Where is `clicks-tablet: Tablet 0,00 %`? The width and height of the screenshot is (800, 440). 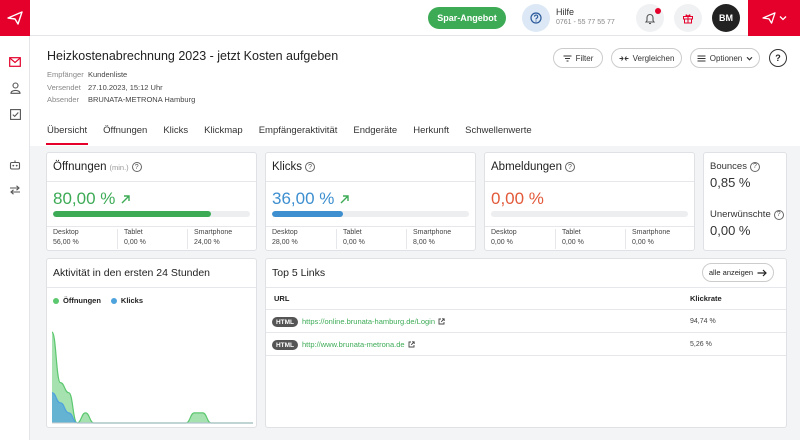 clicks-tablet: Tablet 0,00 % is located at coordinates (370, 239).